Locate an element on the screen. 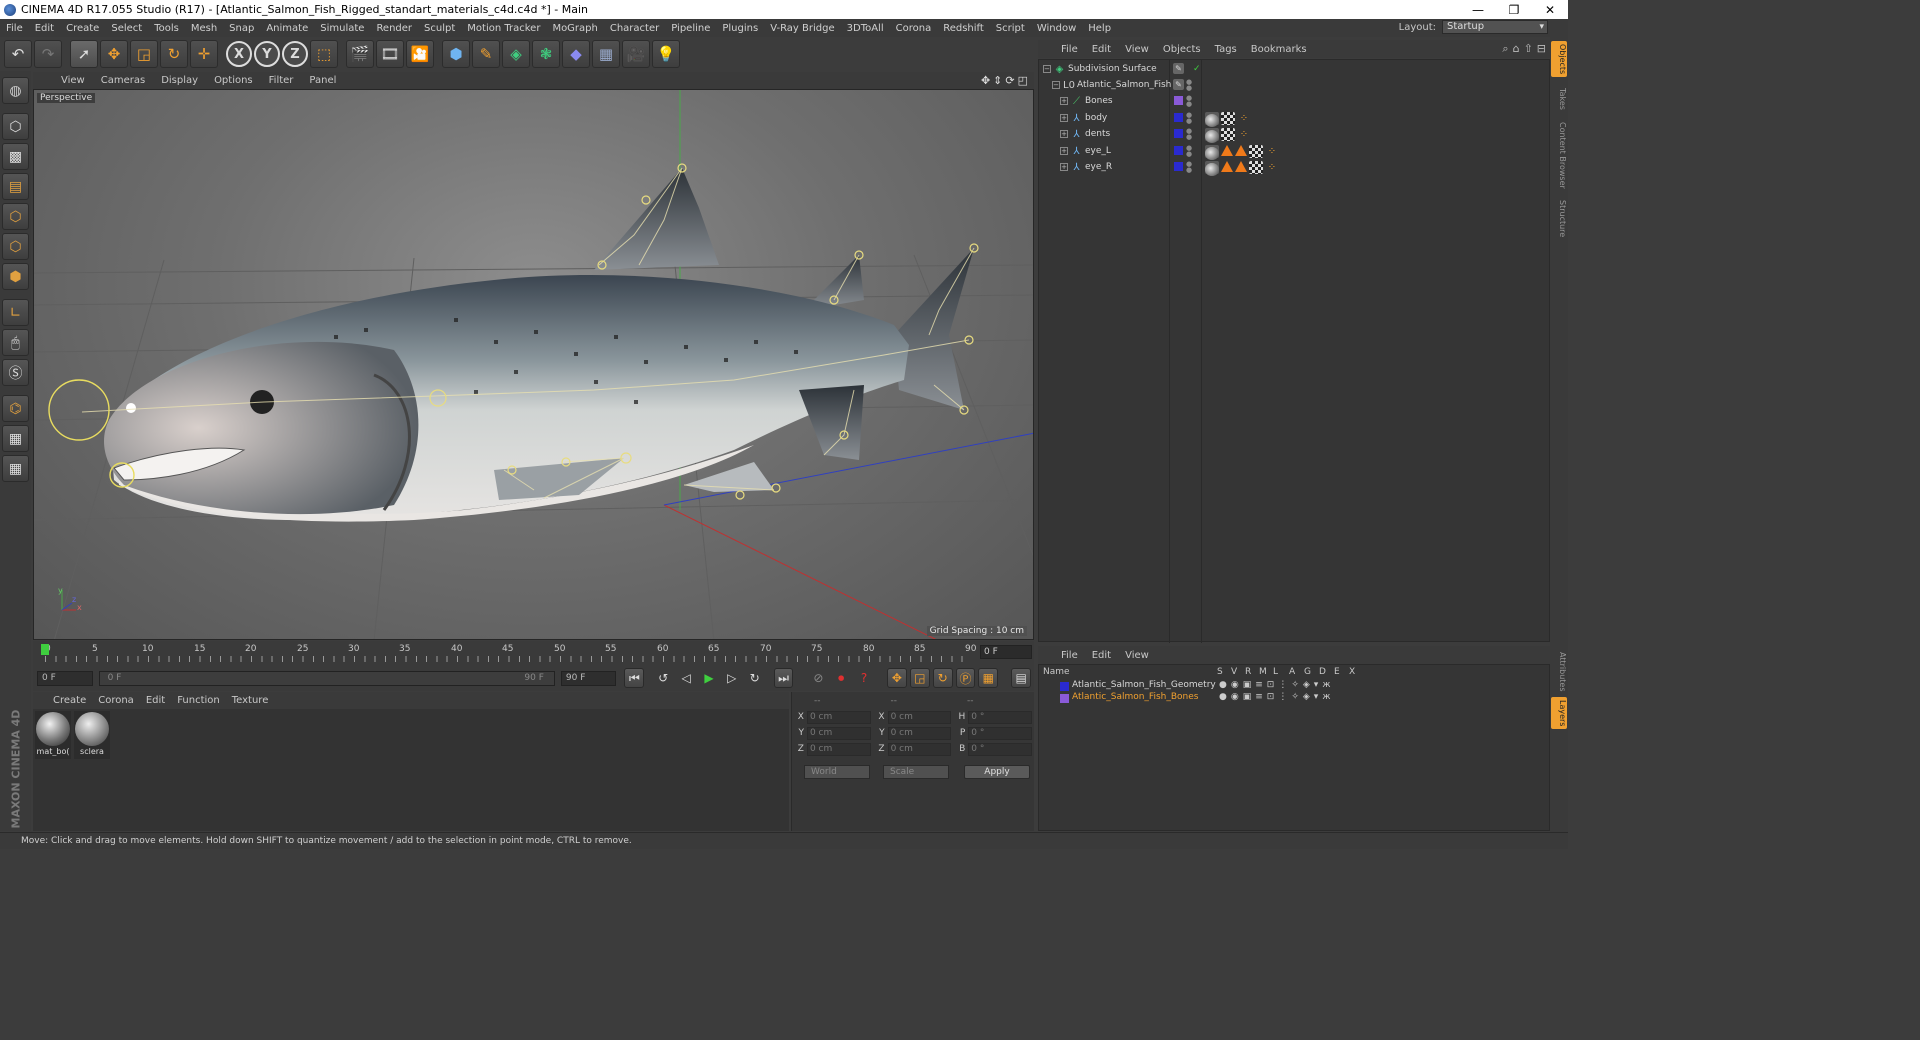 The image size is (1920, 1040). collapse-toggle: − is located at coordinates (1047, 69).